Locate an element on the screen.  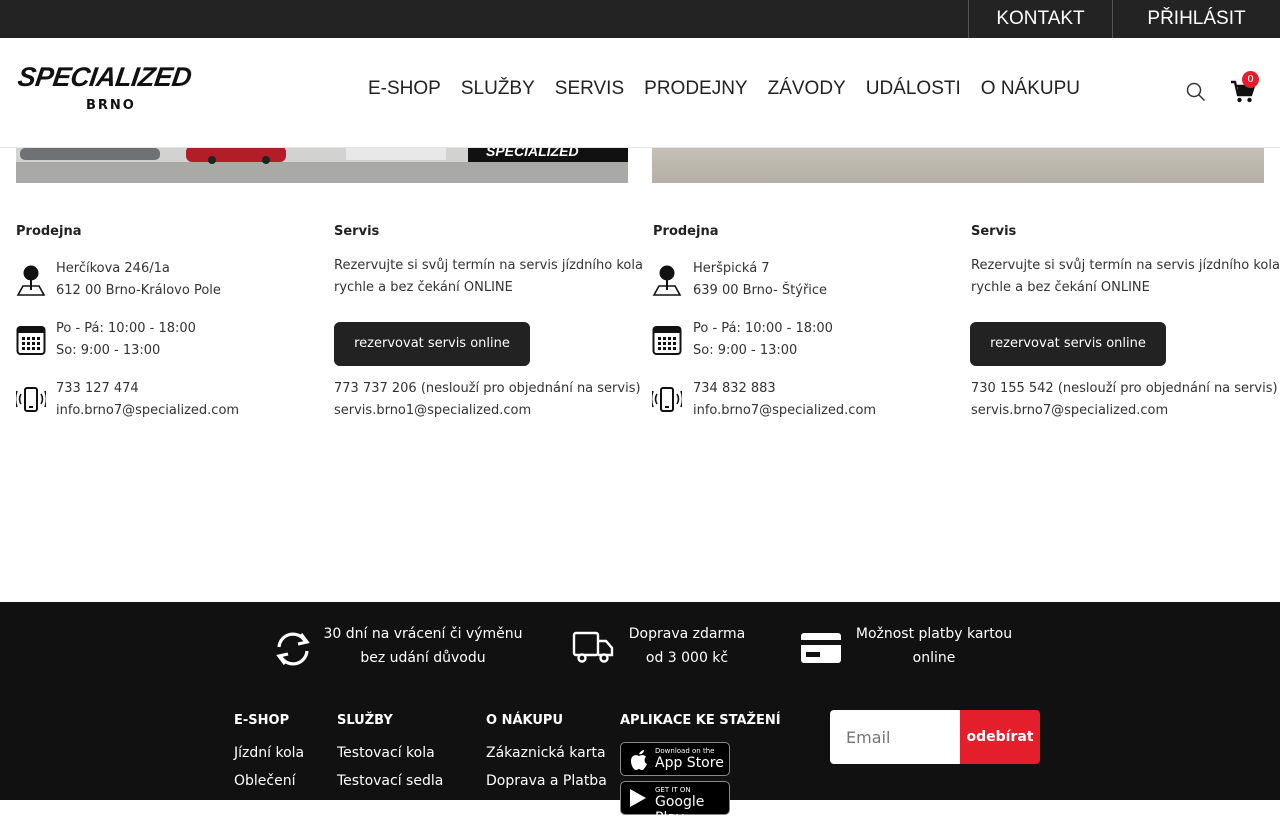
address-line-2: 639 00 Brno- Štýřice is located at coordinates (760, 290).